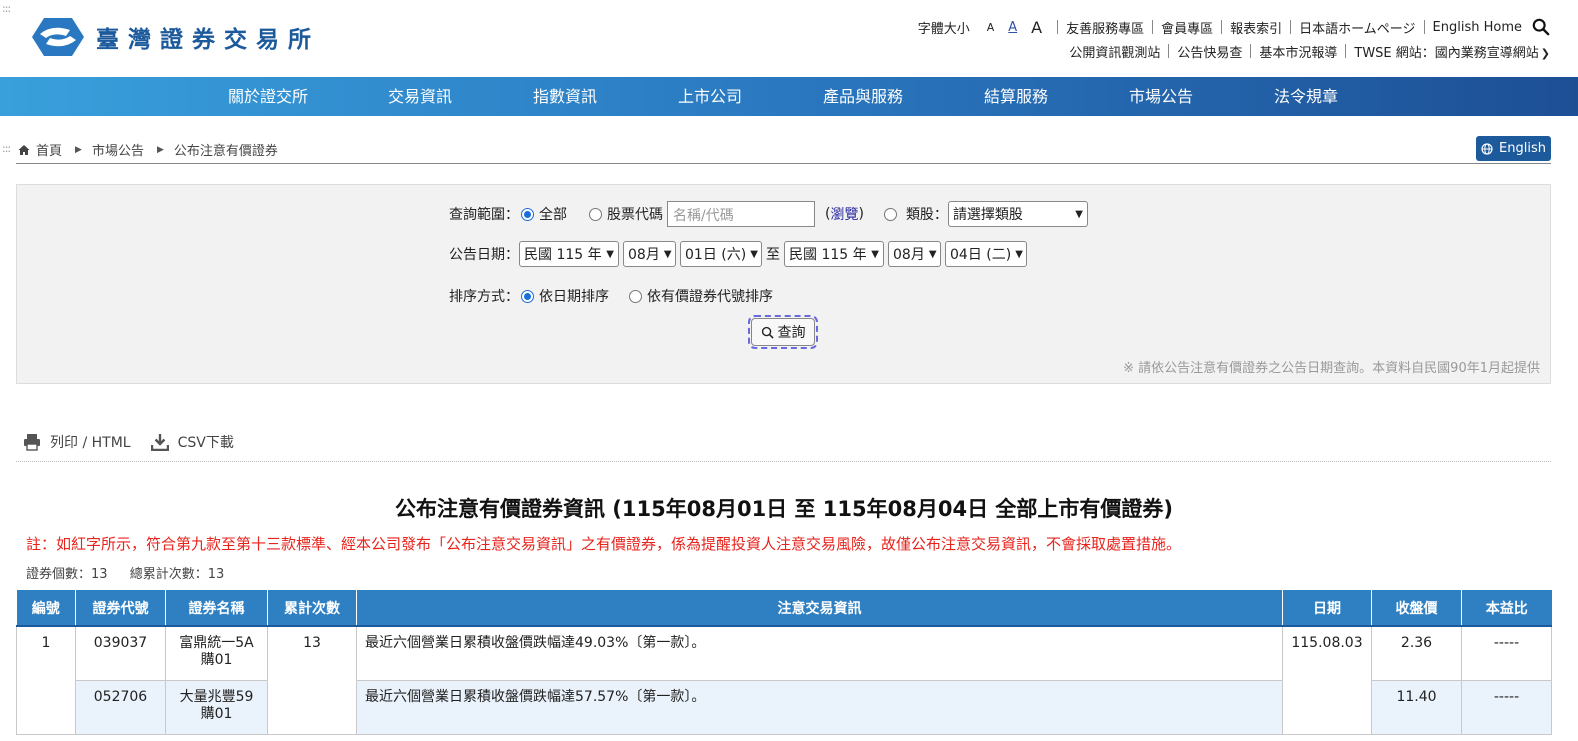  What do you see at coordinates (819, 608) in the screenshot?
I see `col-header-info: 注意交易資訊` at bounding box center [819, 608].